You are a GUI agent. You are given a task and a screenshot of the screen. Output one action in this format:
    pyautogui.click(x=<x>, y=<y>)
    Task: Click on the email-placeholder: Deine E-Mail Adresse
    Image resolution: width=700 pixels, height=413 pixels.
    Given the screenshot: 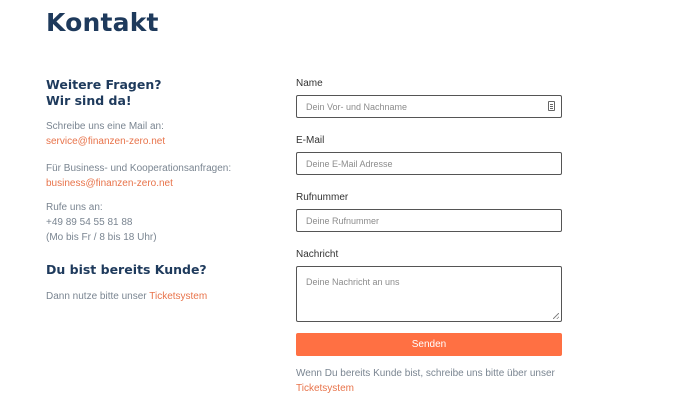 What is the action you would take?
    pyautogui.click(x=349, y=163)
    